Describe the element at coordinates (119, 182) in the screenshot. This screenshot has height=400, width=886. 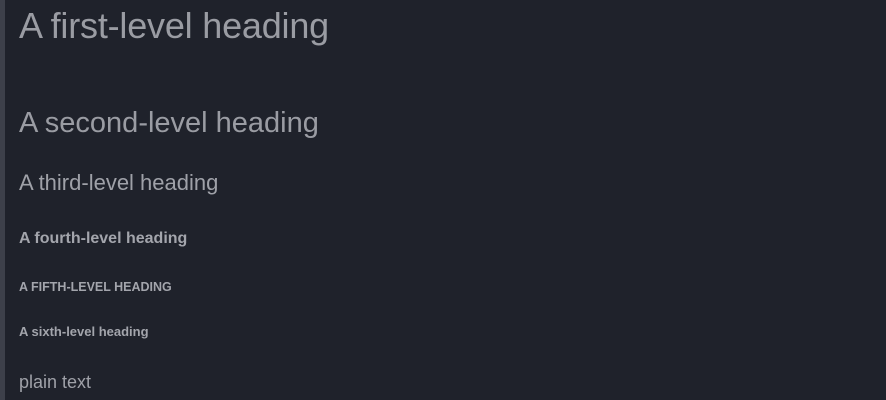
I see `heading-level-3: A third-level heading` at that location.